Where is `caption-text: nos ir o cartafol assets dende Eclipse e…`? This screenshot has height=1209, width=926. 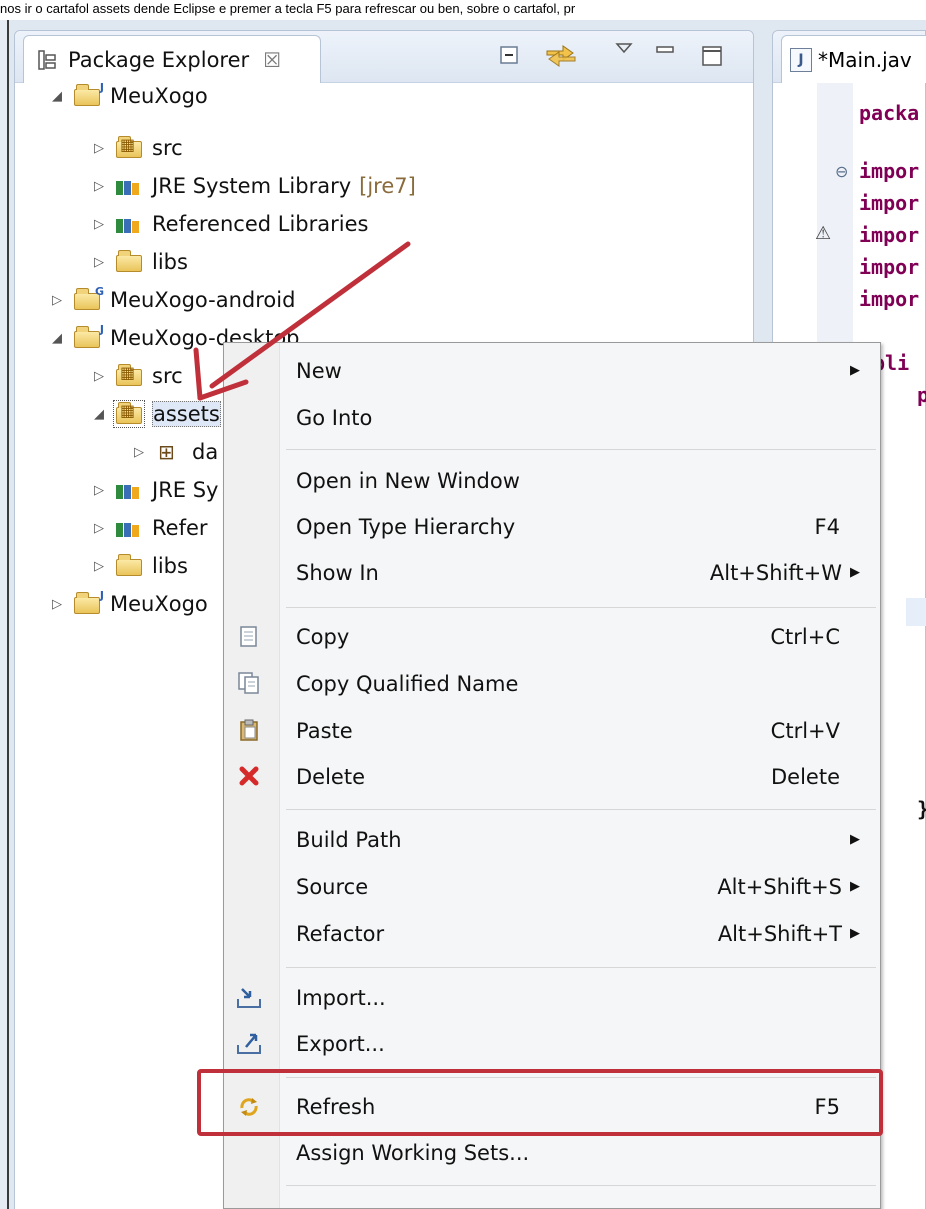
caption-text: nos ir o cartafol assets dende Eclipse e… is located at coordinates (463, 10).